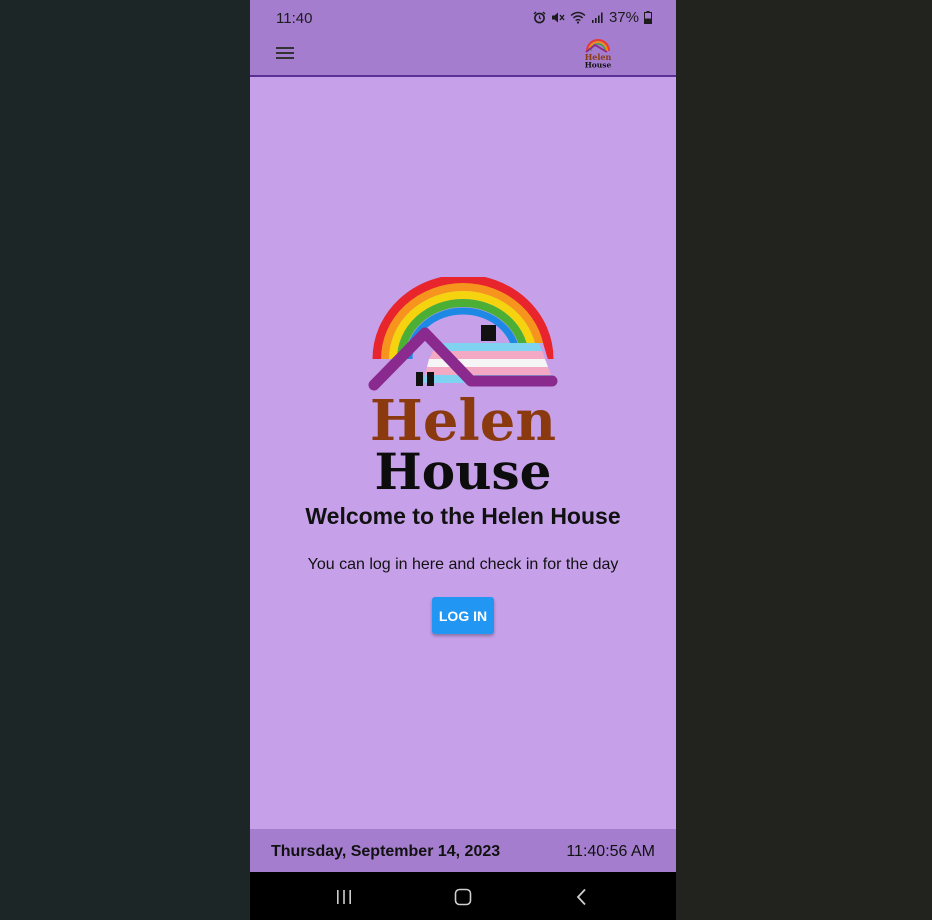  I want to click on signal-icon, so click(597, 17).